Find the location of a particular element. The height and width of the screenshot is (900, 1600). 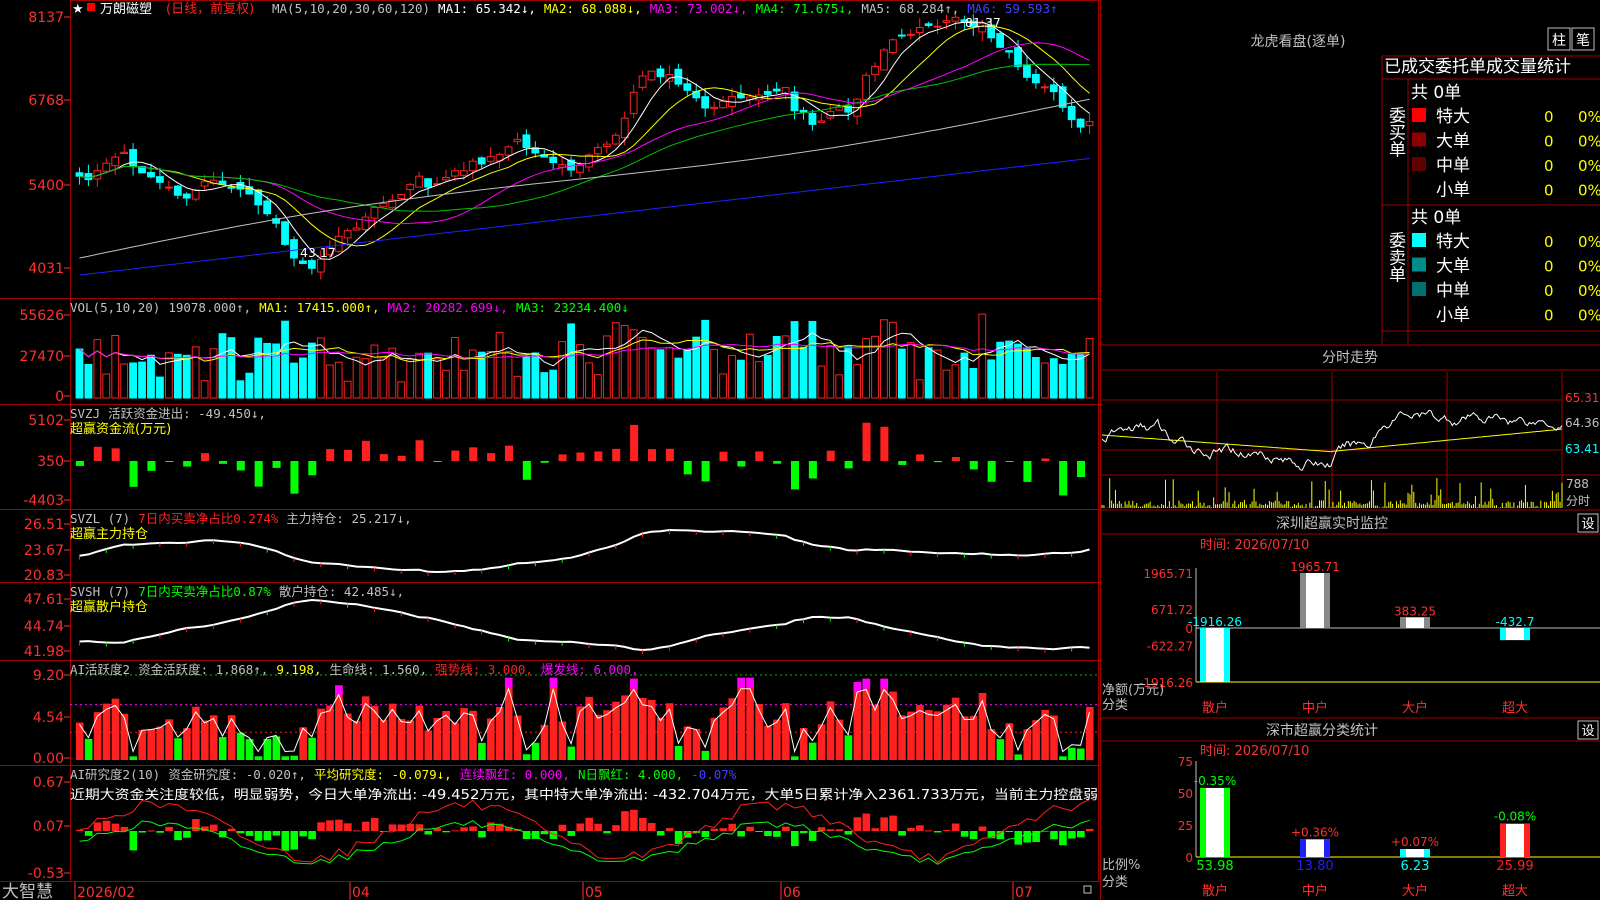

group-label: 委卖单 is located at coordinates (1395, 256).